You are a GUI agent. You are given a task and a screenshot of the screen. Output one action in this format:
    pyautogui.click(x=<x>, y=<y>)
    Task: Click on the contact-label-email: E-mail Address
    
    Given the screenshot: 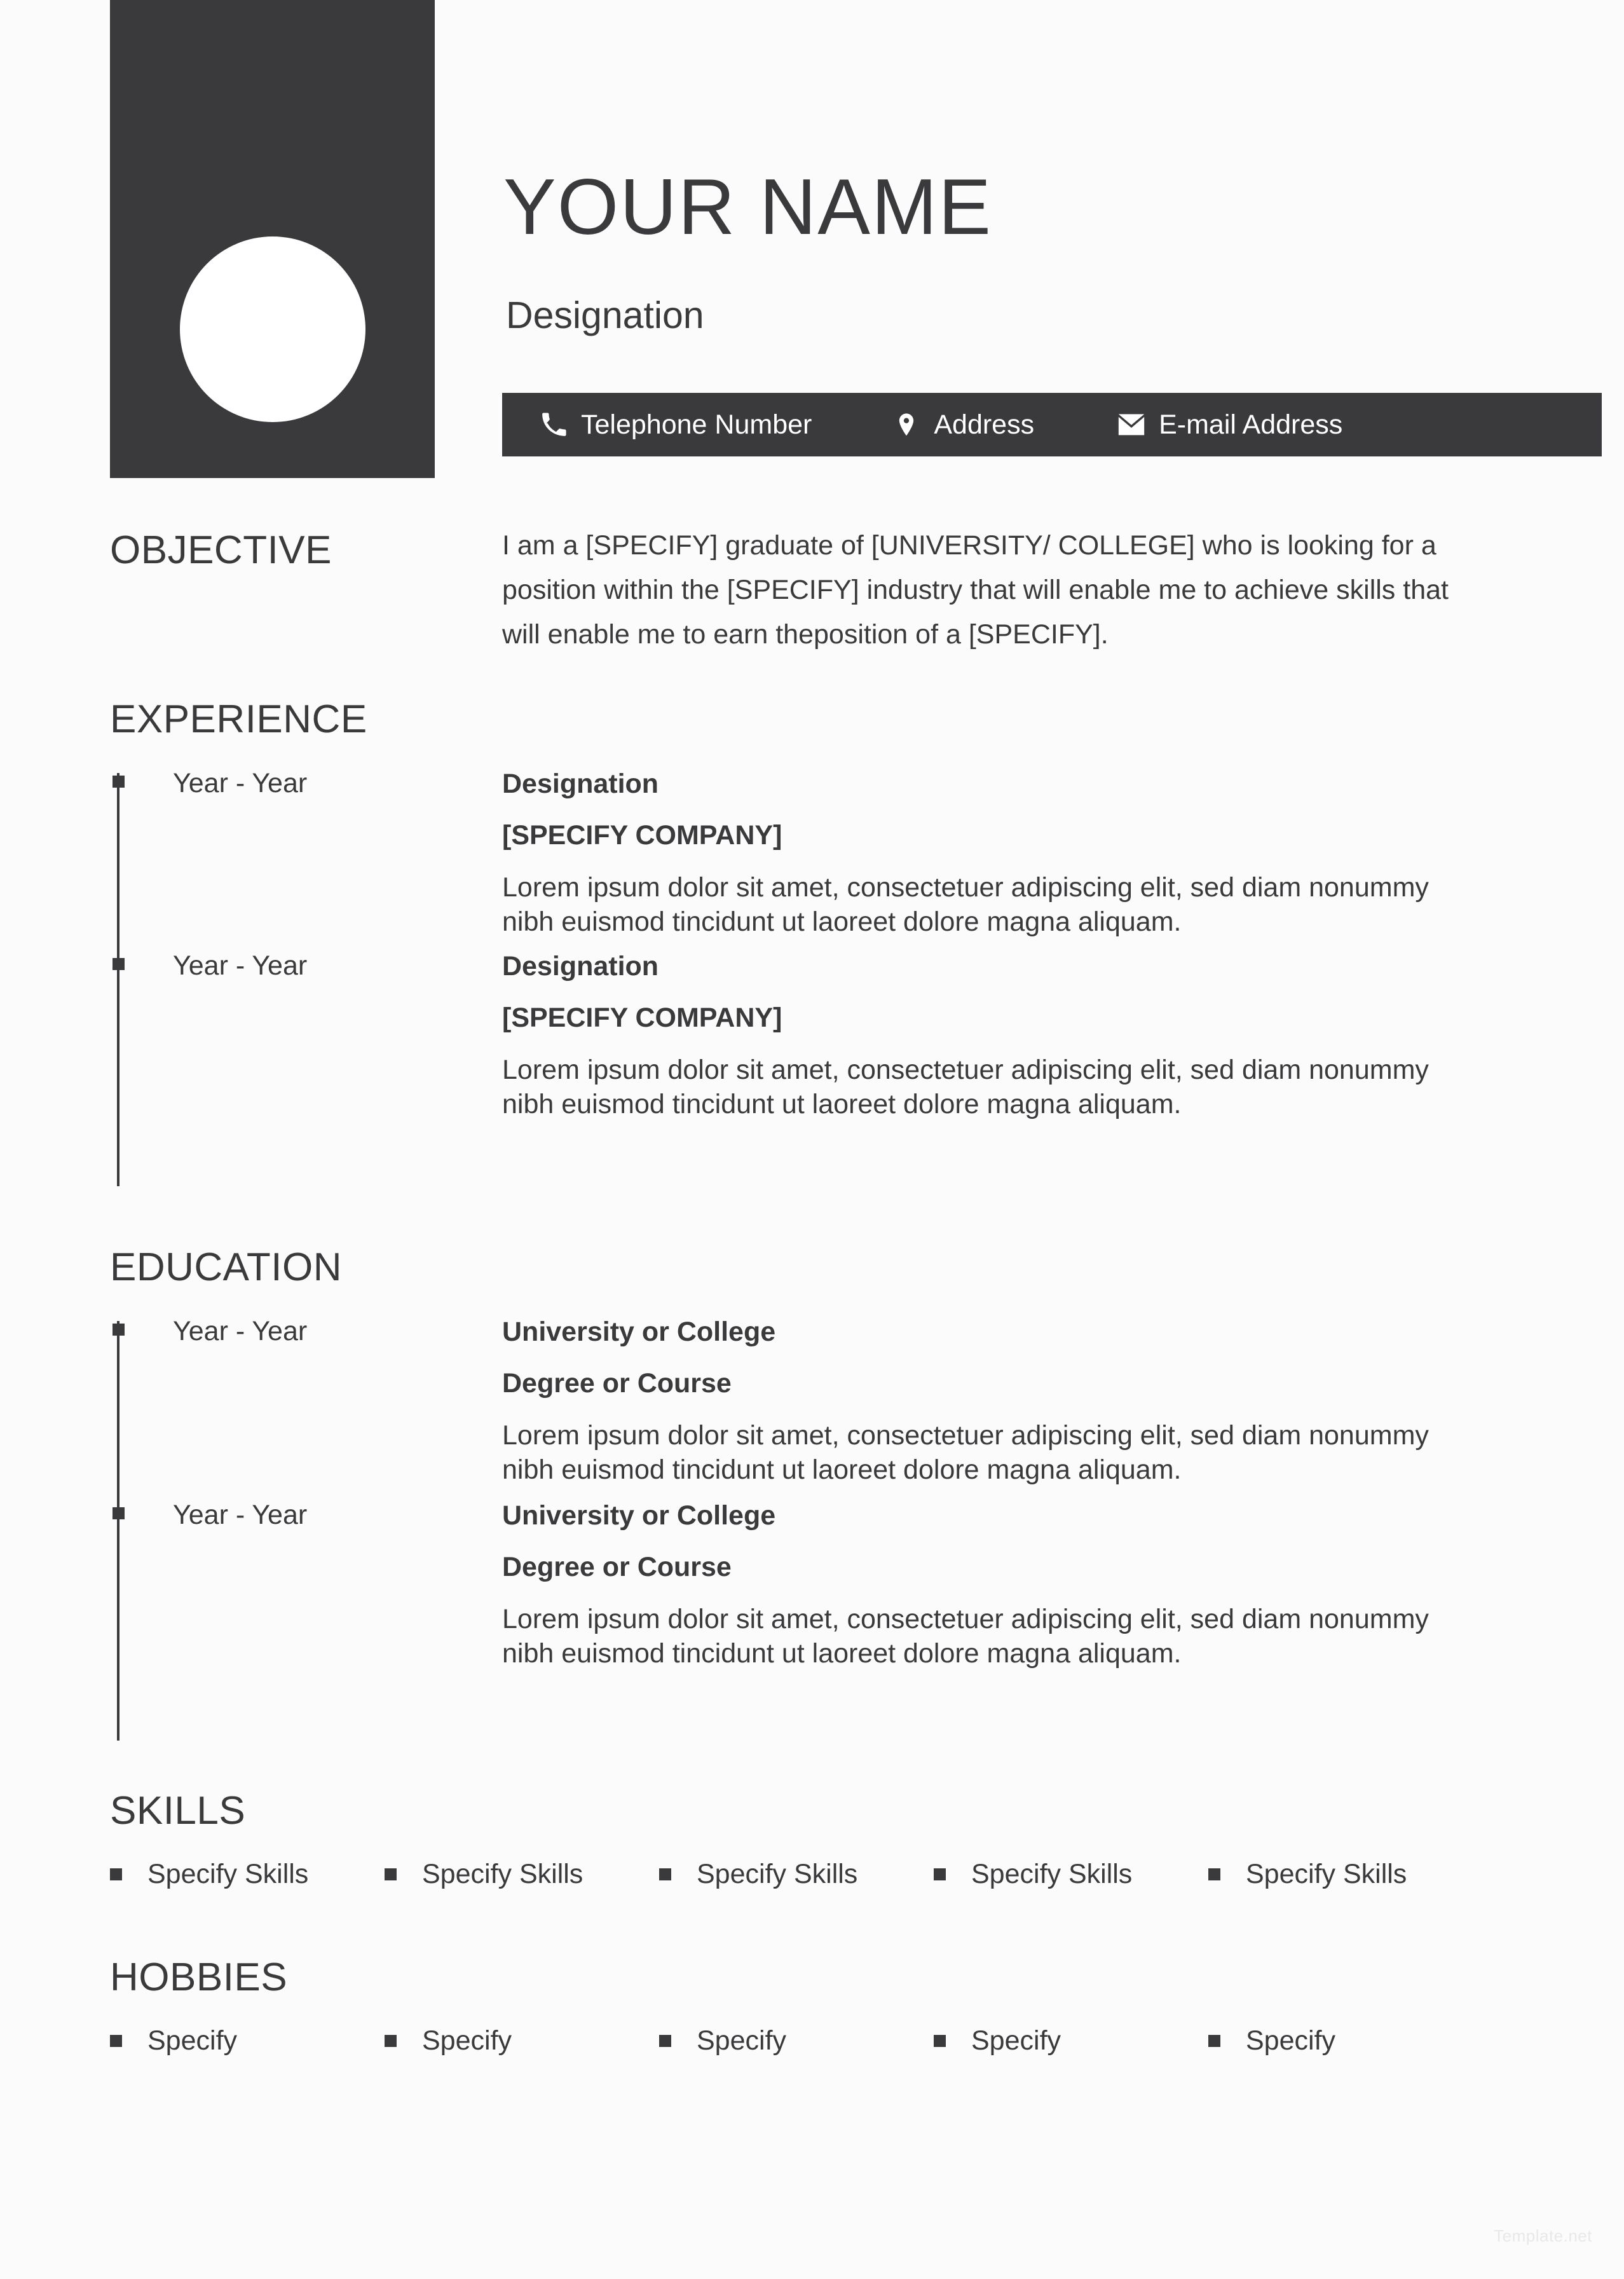 What is the action you would take?
    pyautogui.click(x=1251, y=424)
    